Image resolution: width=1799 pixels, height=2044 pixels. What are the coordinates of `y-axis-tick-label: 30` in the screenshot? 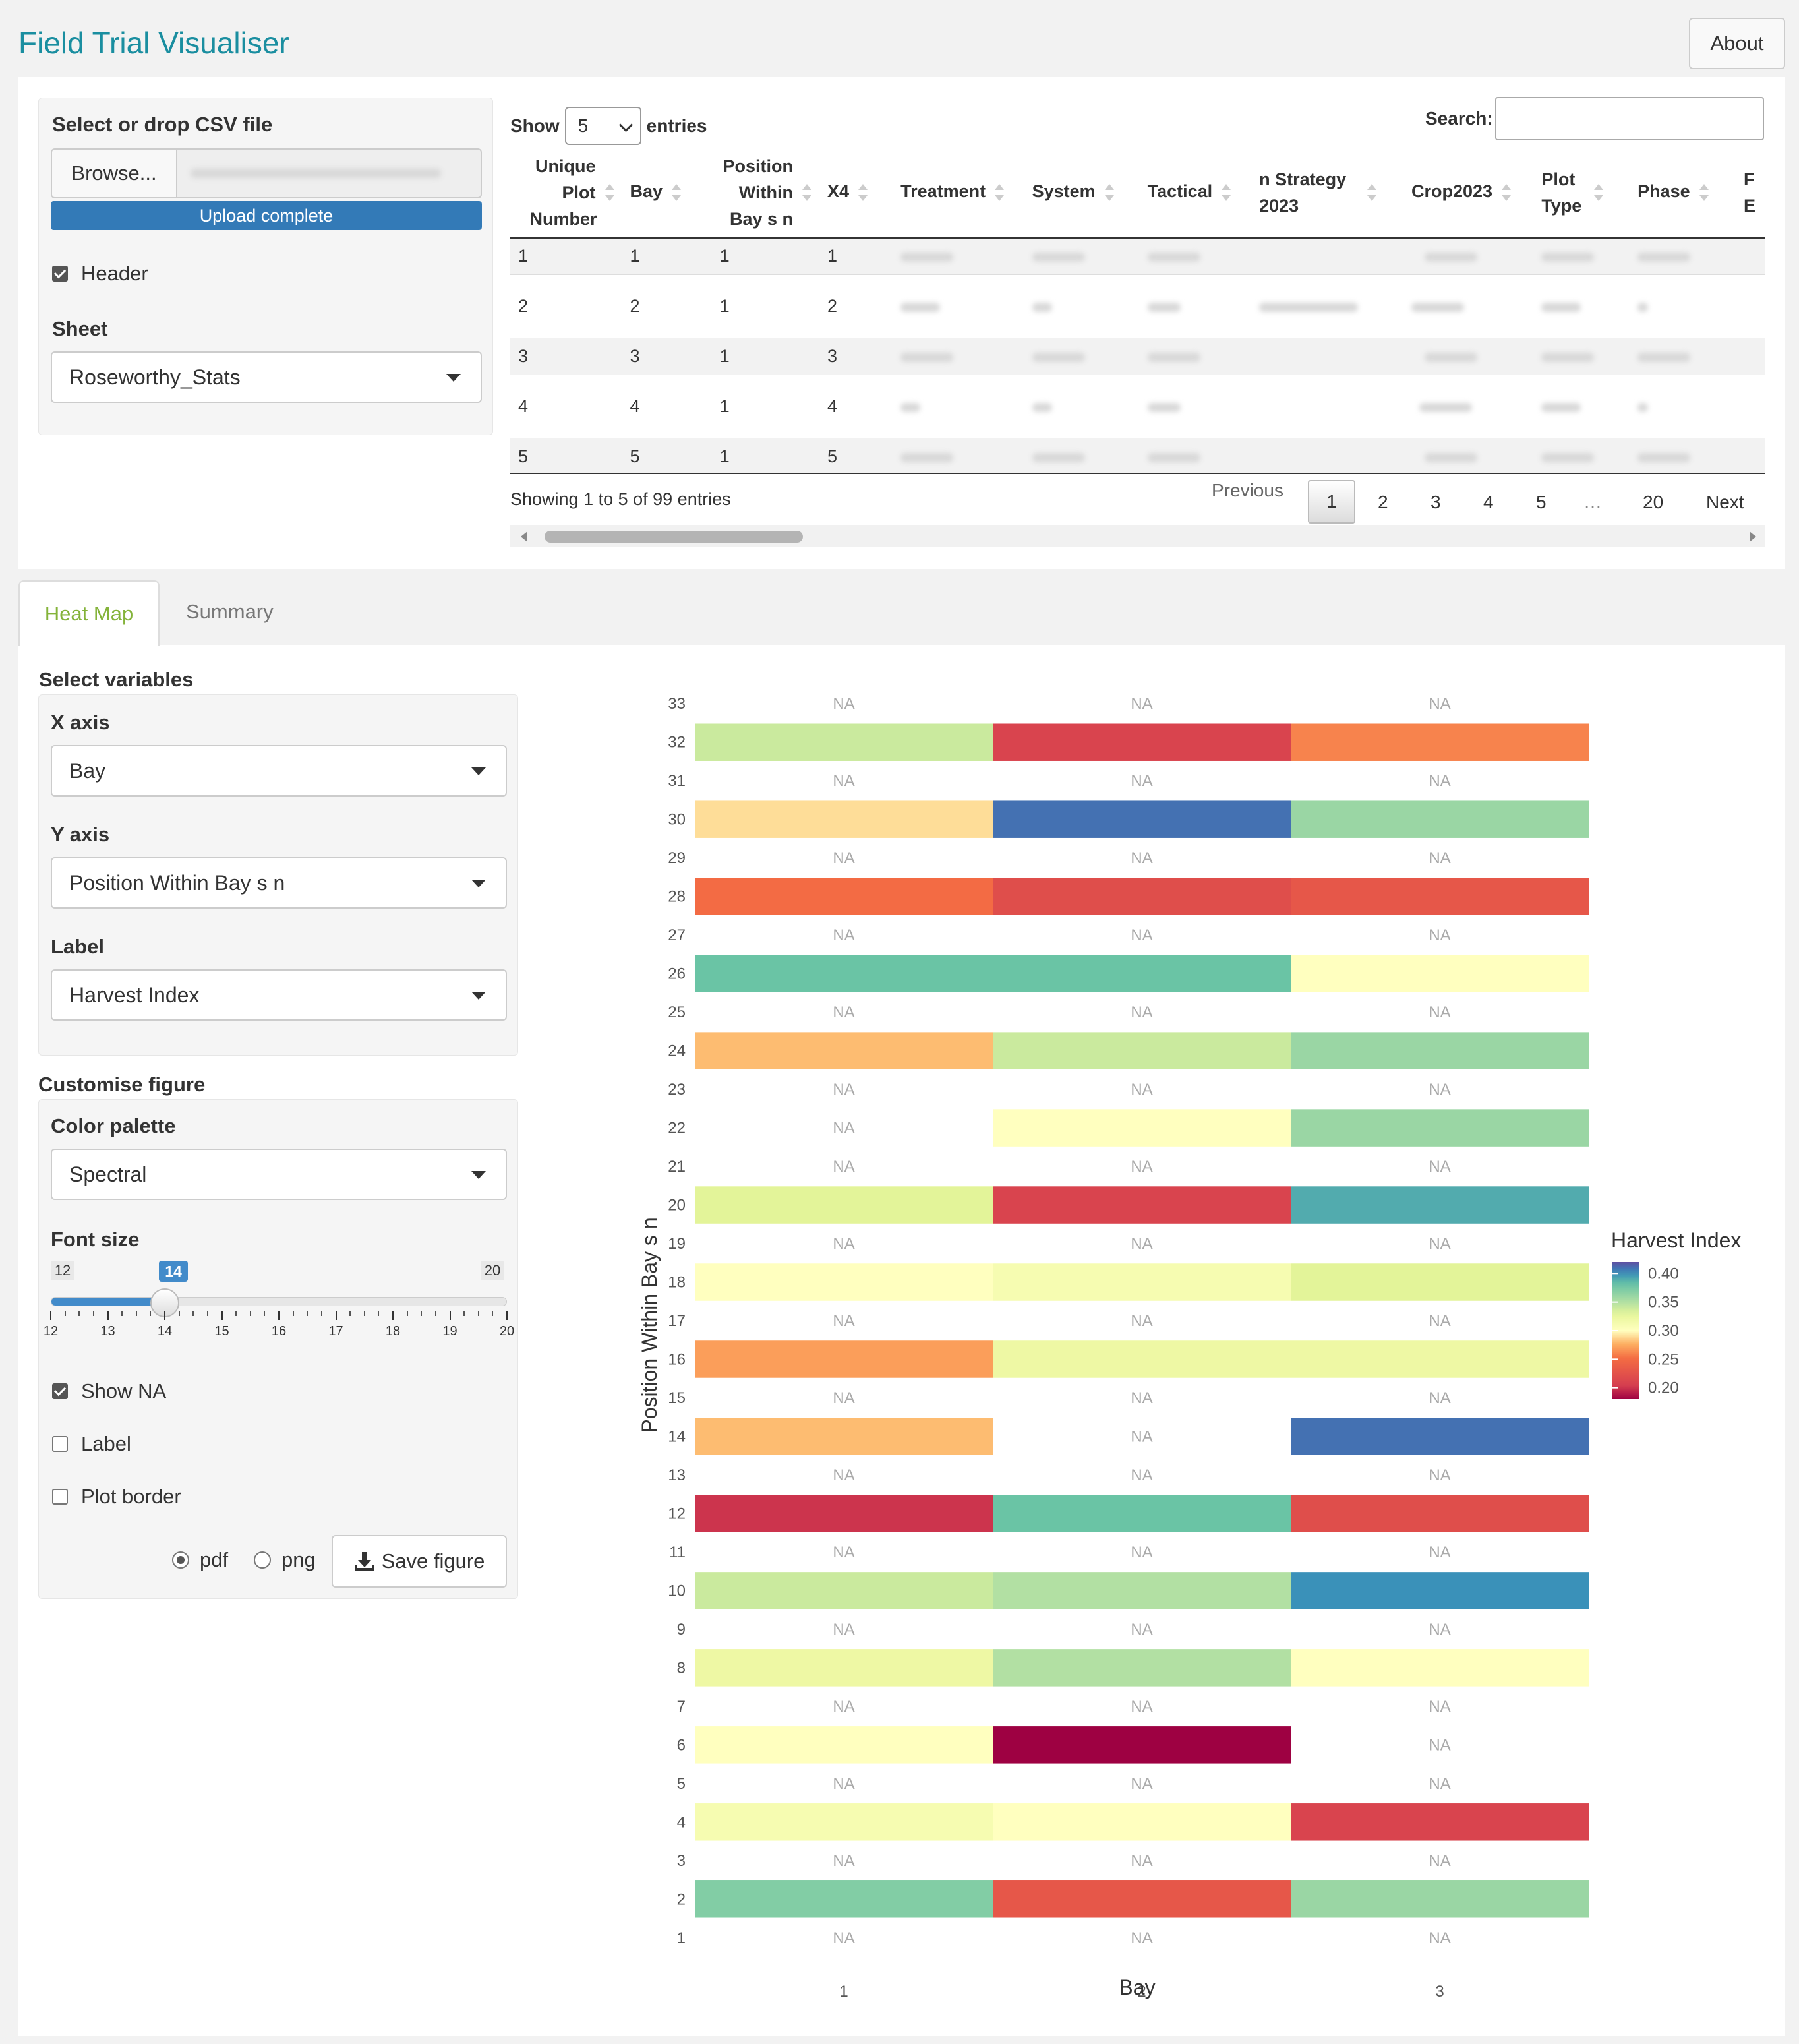 It's located at (677, 820).